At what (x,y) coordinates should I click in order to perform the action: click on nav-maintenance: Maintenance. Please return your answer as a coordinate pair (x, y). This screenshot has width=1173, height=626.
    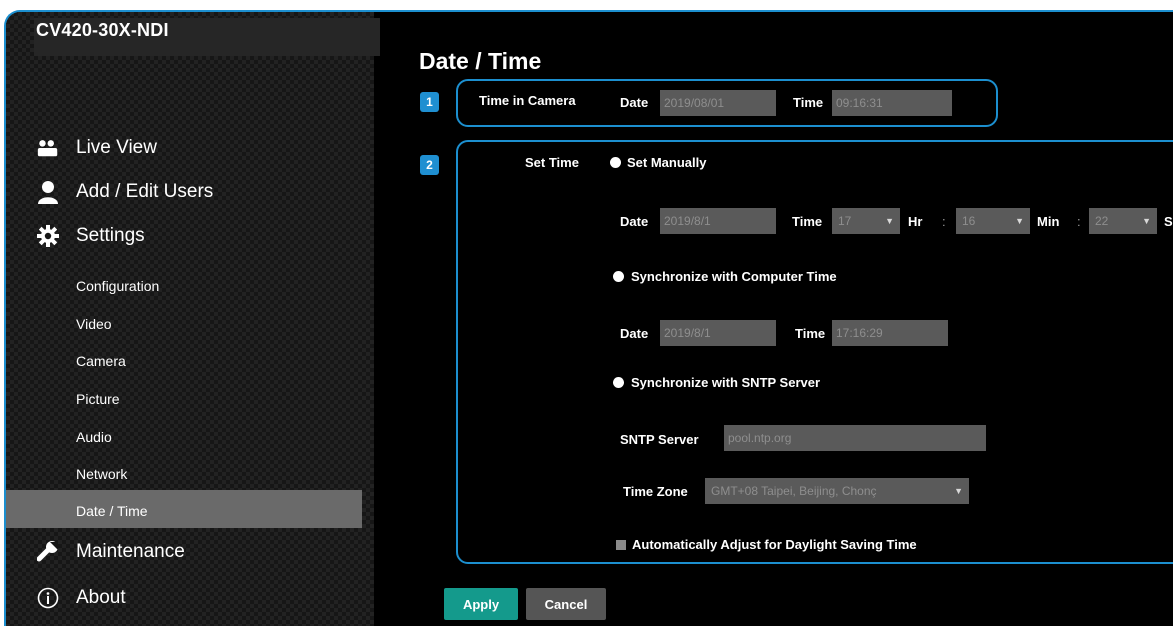
    Looking at the image, I should click on (110, 552).